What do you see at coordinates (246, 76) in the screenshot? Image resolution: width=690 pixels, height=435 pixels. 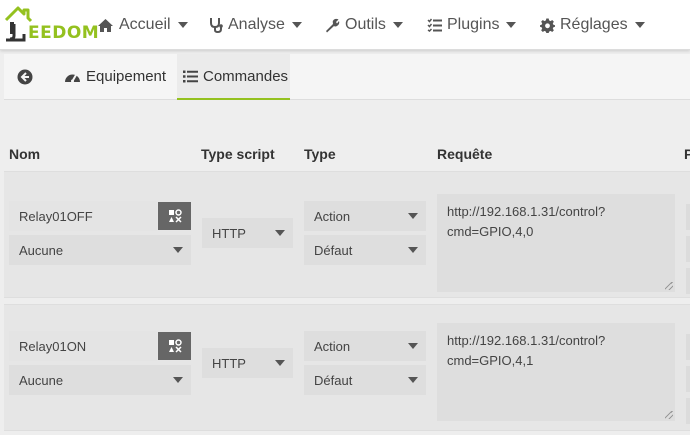 I see `tab-commandes-label: Commandes` at bounding box center [246, 76].